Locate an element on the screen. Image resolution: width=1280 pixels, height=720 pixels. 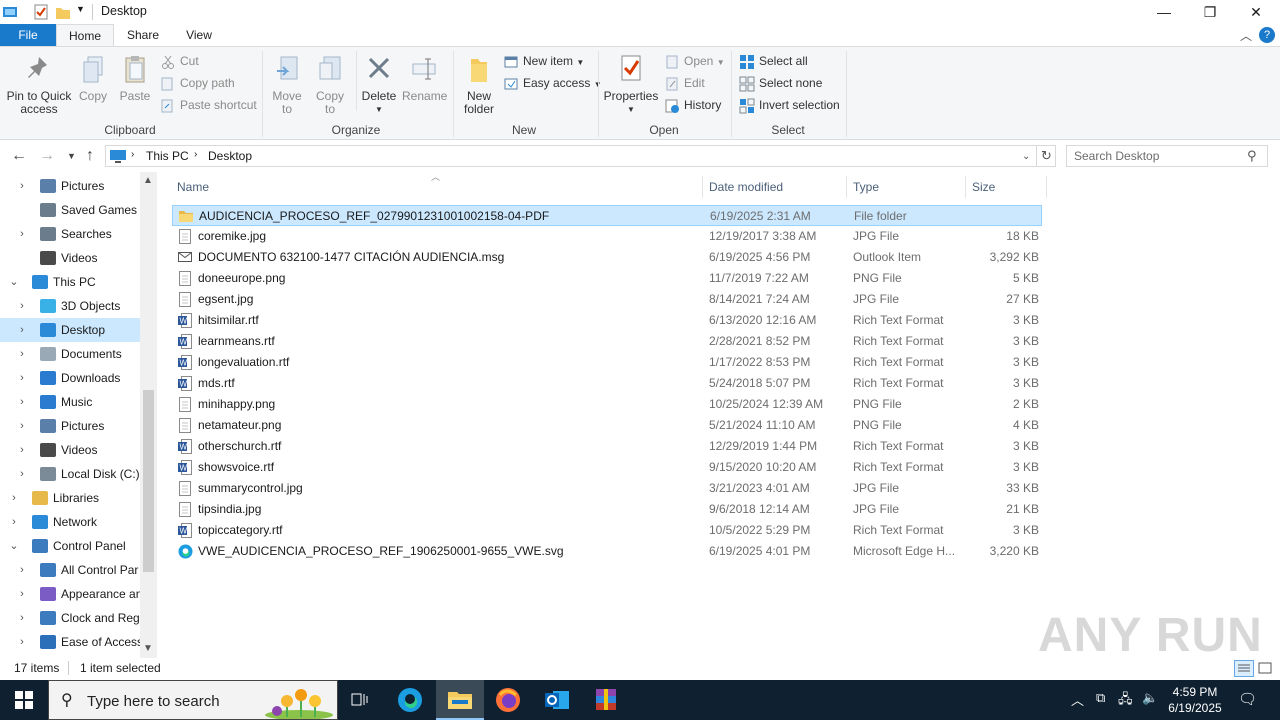
scroll-down-arrow-icon: ▼ is located at coordinates (148, 648).